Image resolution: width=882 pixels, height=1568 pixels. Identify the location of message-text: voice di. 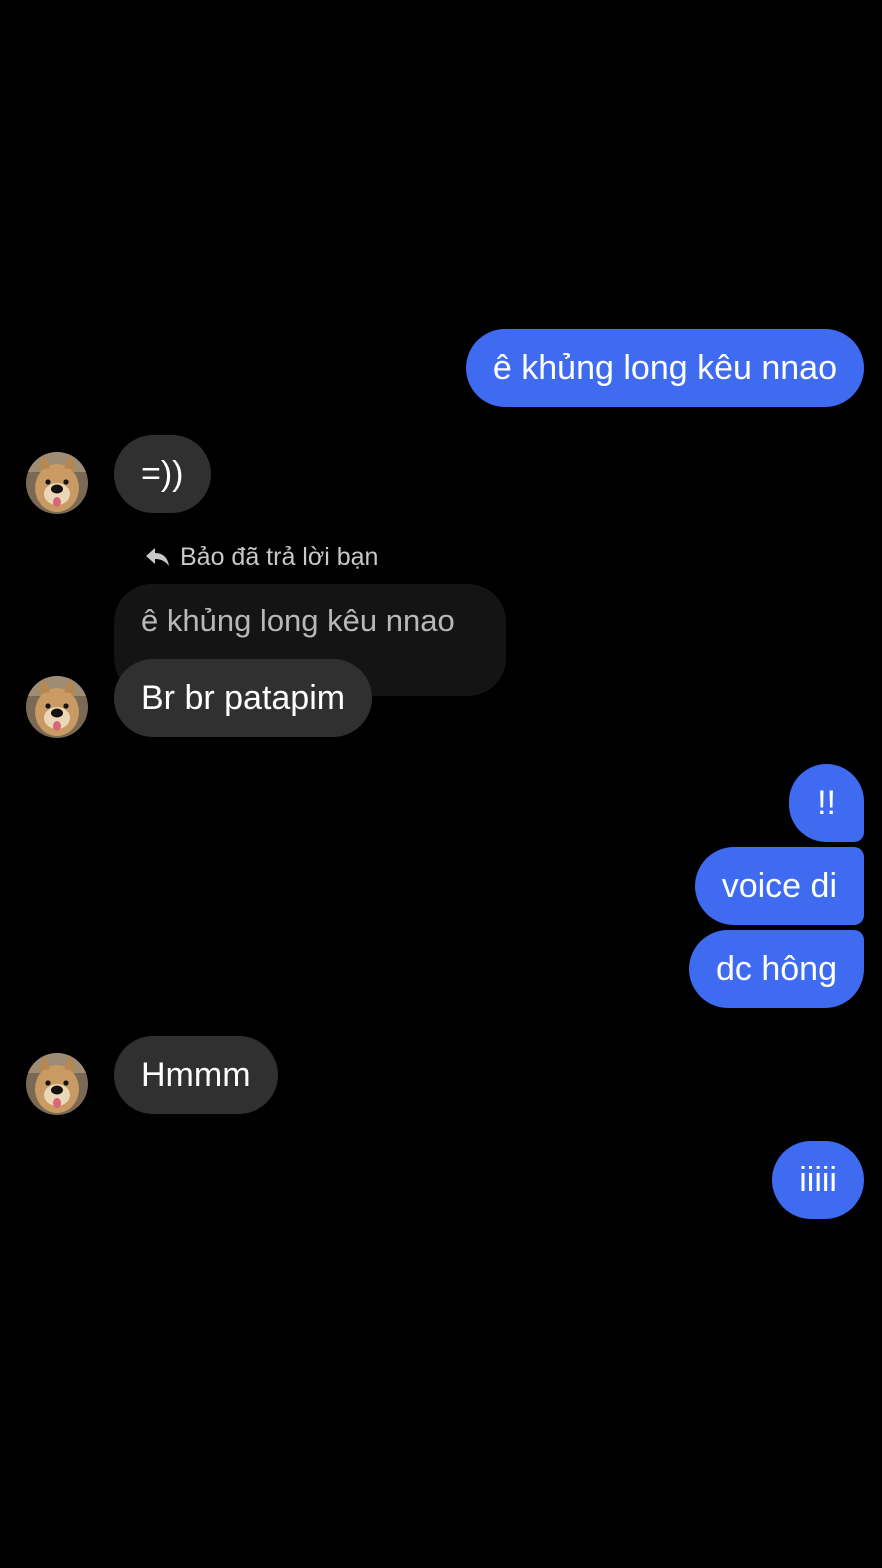
(779, 885).